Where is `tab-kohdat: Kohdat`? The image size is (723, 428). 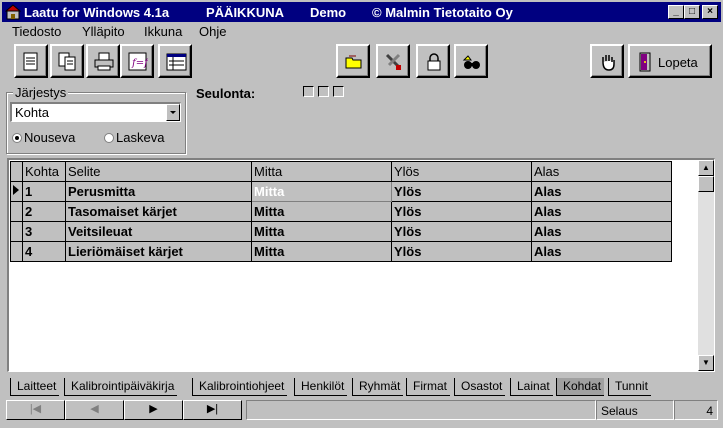 tab-kohdat: Kohdat is located at coordinates (580, 387).